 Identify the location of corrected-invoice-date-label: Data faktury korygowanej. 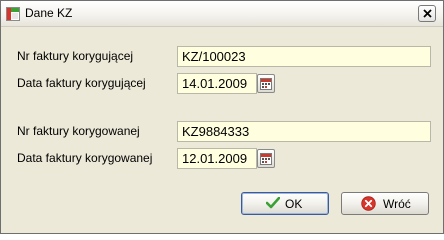
(85, 158).